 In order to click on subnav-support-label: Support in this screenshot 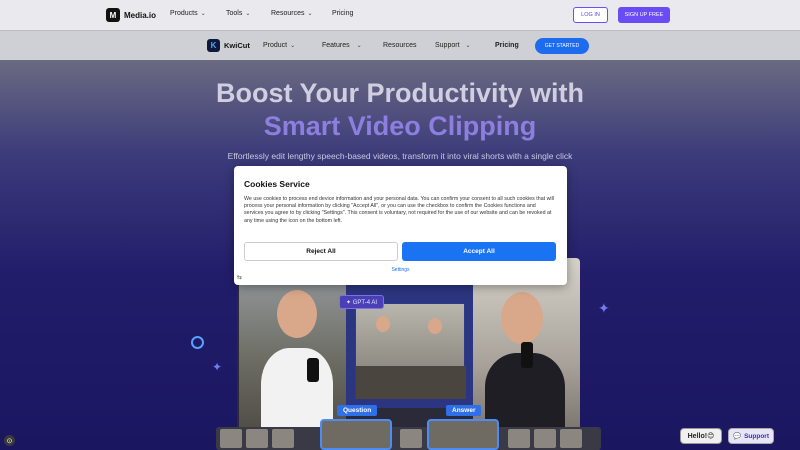, I will do `click(447, 45)`.